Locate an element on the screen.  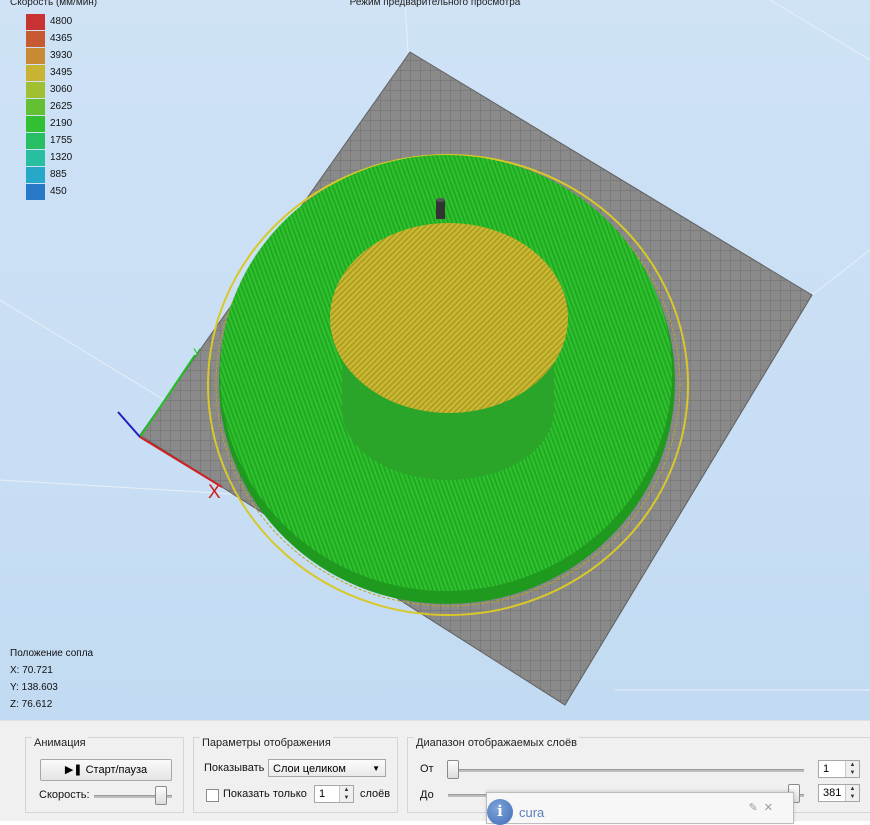
legend-value: 885 is located at coordinates (58, 174).